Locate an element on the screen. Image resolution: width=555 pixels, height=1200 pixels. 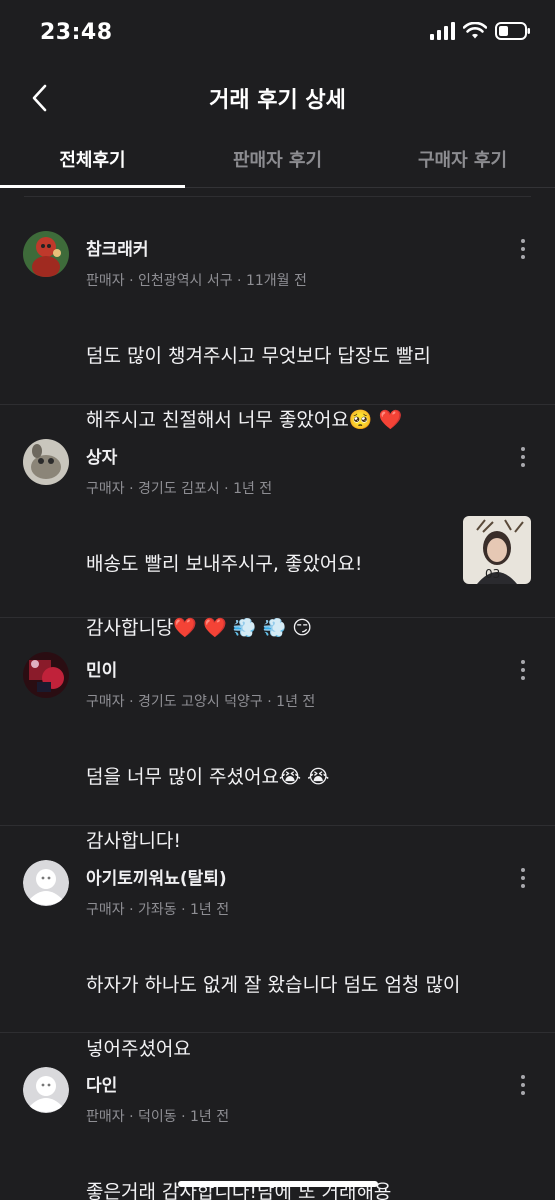
signal-icon is located at coordinates (442, 31).